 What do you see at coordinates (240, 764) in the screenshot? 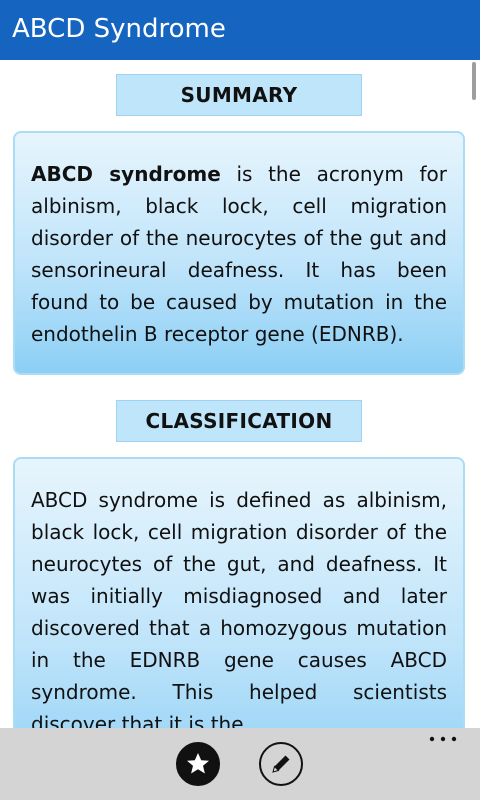
I see `app-bar` at bounding box center [240, 764].